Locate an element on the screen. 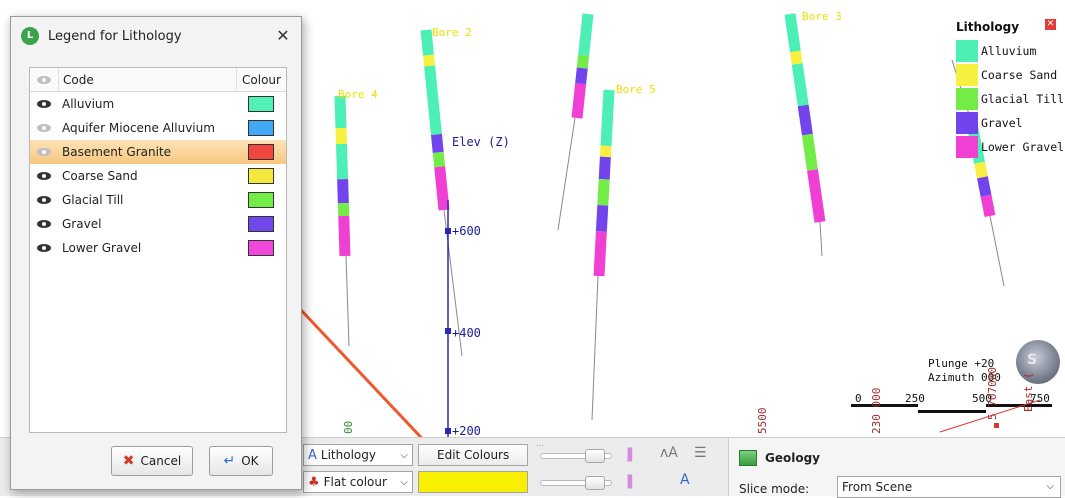 The width and height of the screenshot is (1065, 498). table-row: Aquifer Miocene Alluvium is located at coordinates (158, 128).